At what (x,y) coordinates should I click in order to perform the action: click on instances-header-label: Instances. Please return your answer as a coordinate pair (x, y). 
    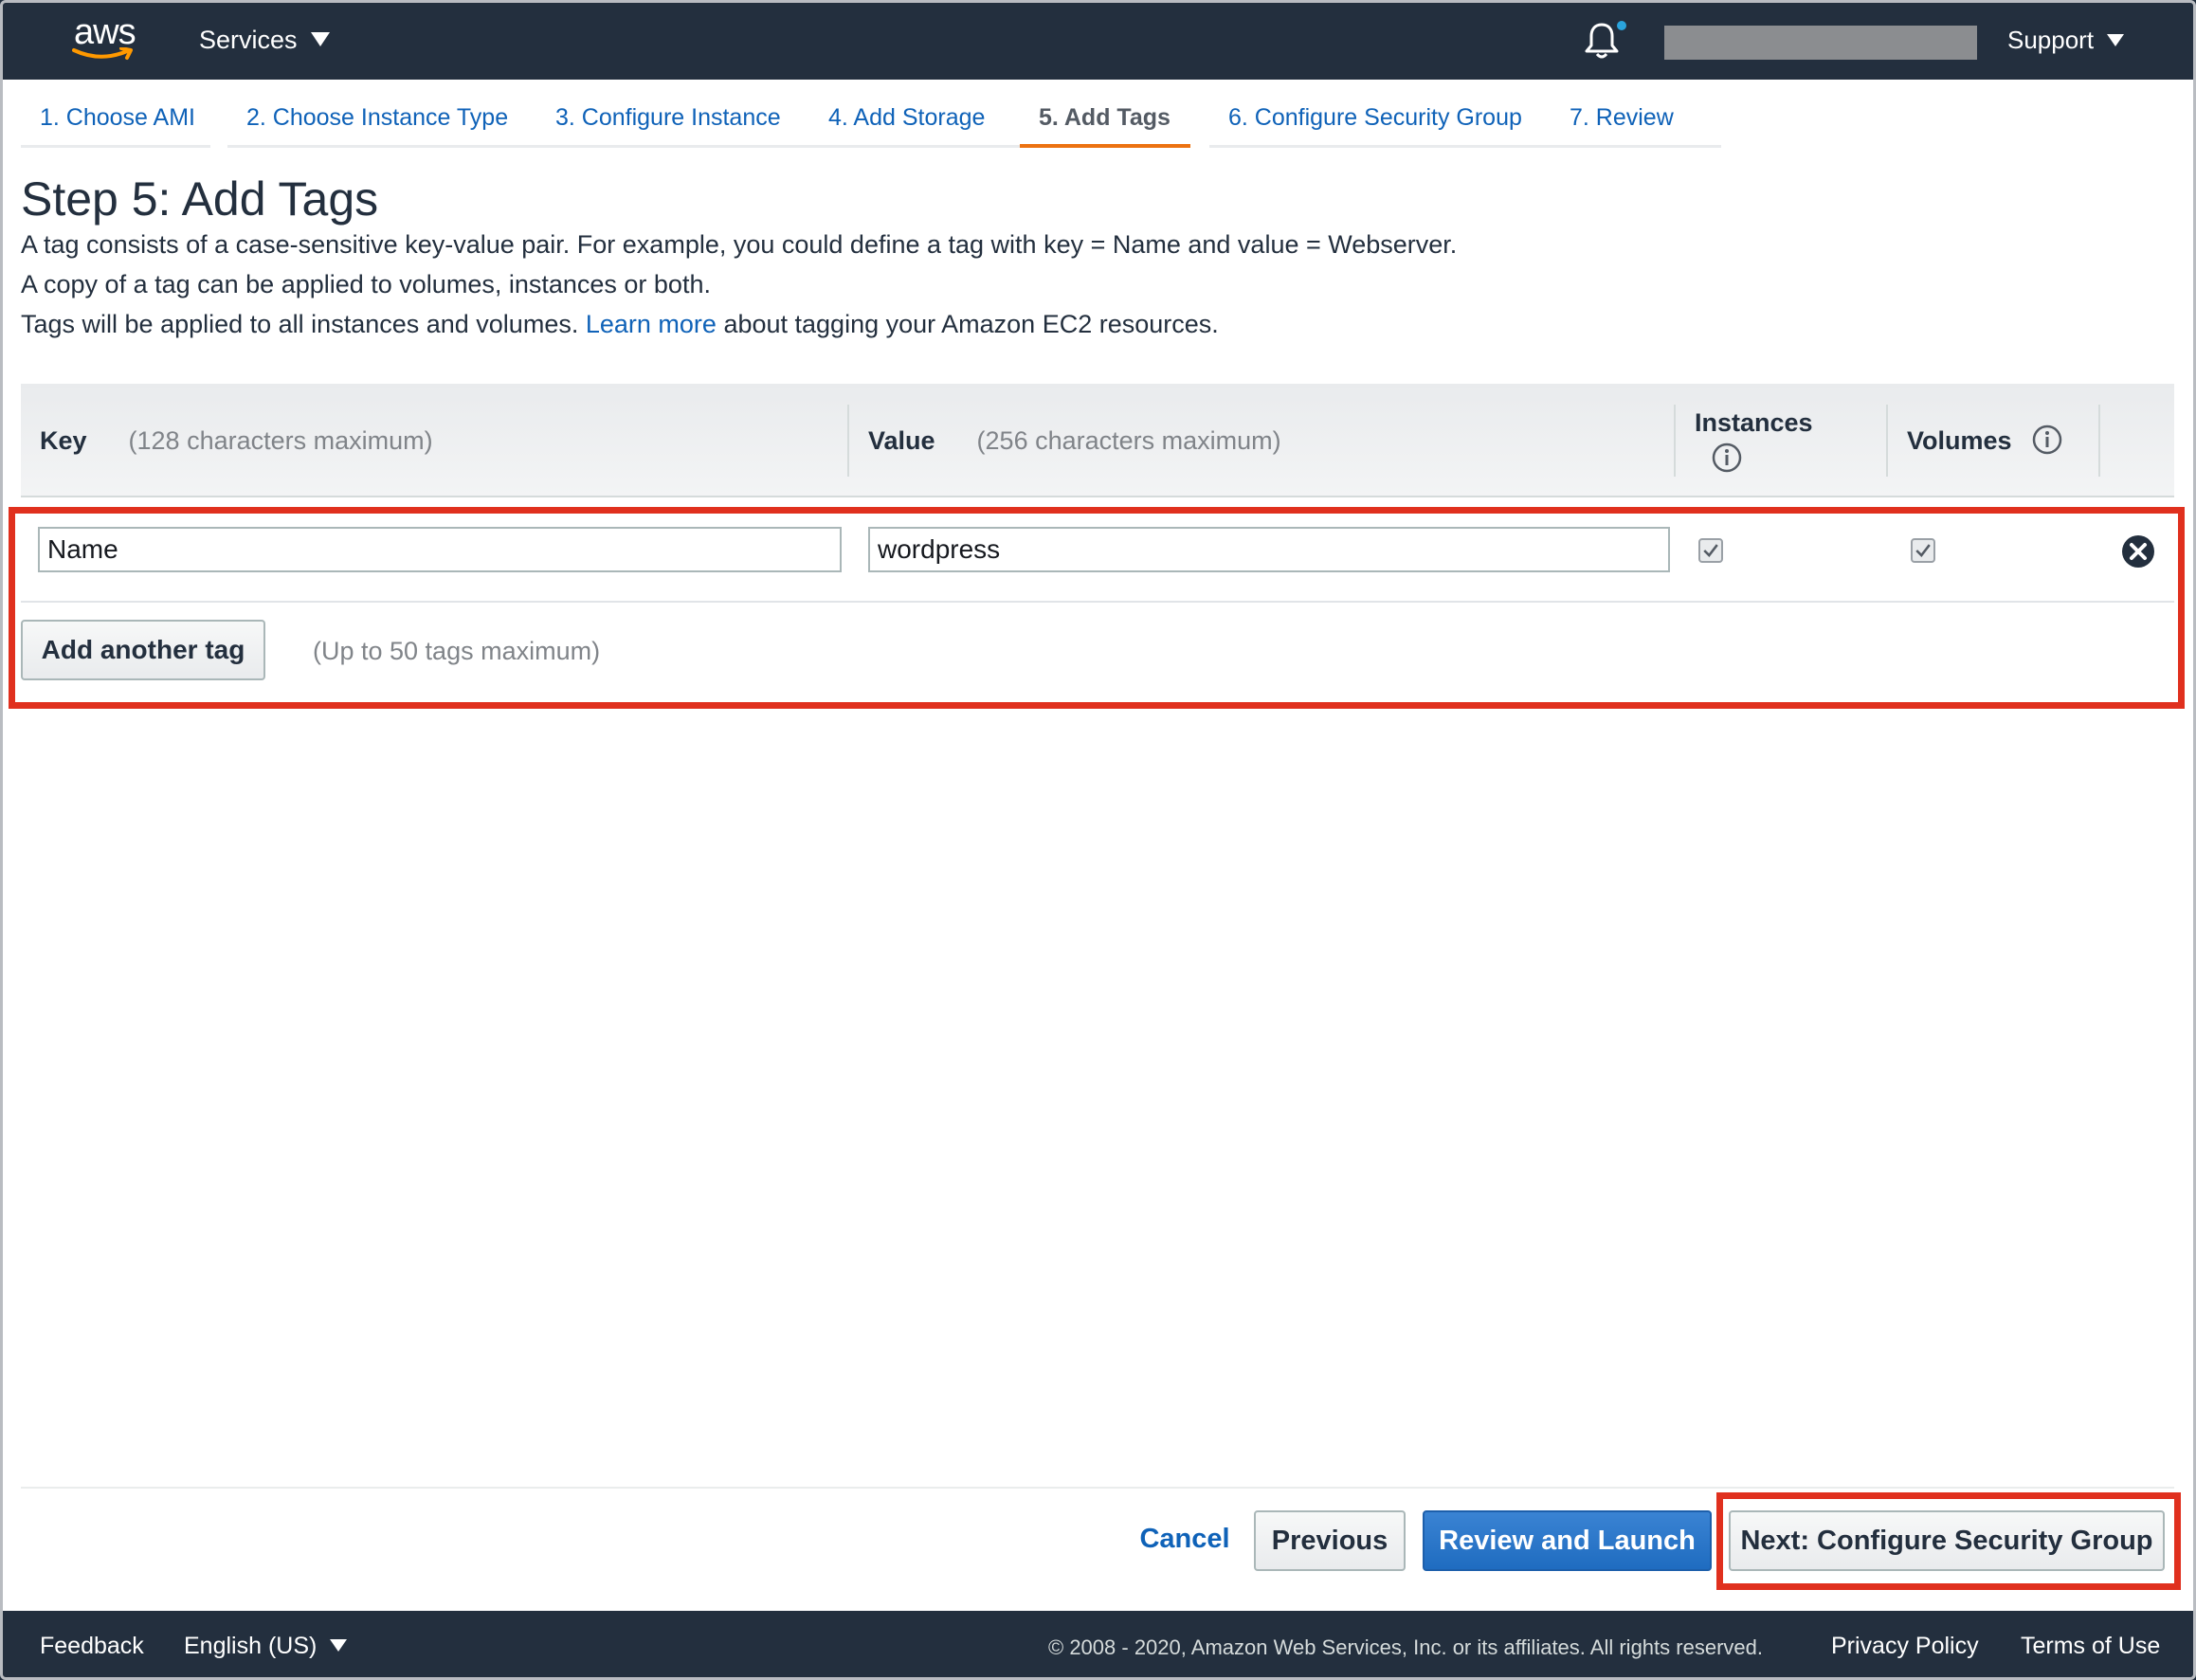
    Looking at the image, I should click on (1754, 422).